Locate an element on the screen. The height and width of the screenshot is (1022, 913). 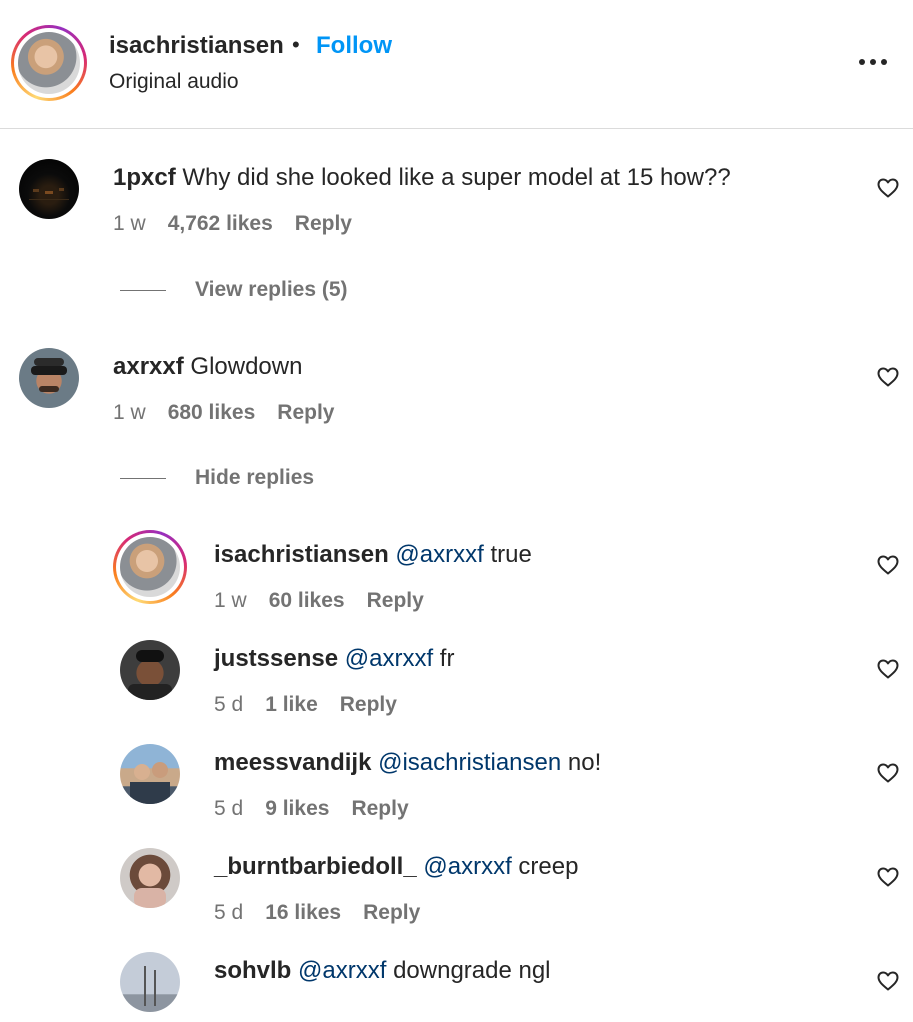
comment-likes: 9 likes is located at coordinates (297, 808).